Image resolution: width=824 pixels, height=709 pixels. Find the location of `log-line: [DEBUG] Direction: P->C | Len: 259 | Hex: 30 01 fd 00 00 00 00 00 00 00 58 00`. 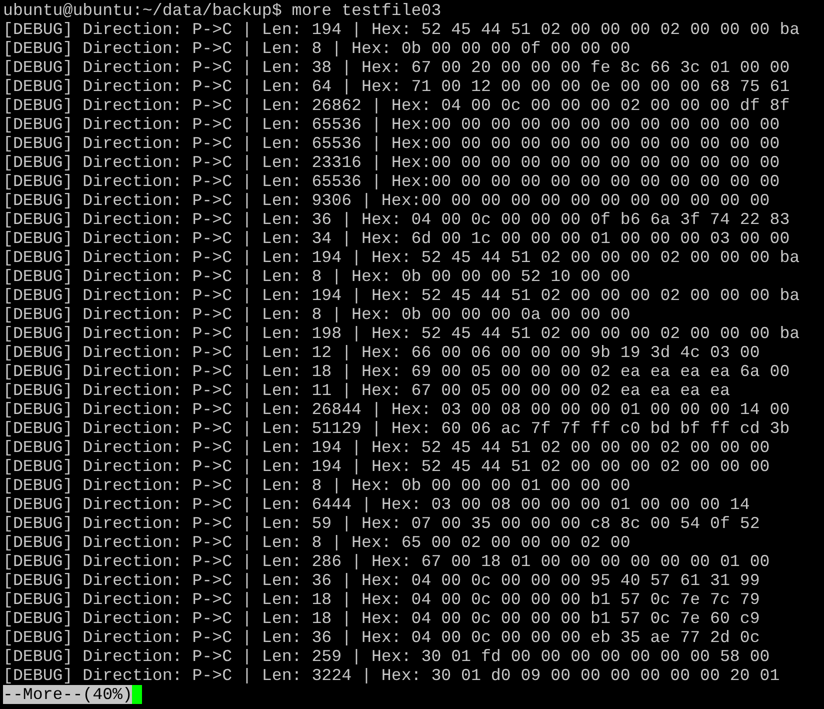

log-line: [DEBUG] Direction: P->C | Len: 259 | Hex: 30 01 fd 00 00 00 00 00 00 00 58 00 is located at coordinates (386, 656).